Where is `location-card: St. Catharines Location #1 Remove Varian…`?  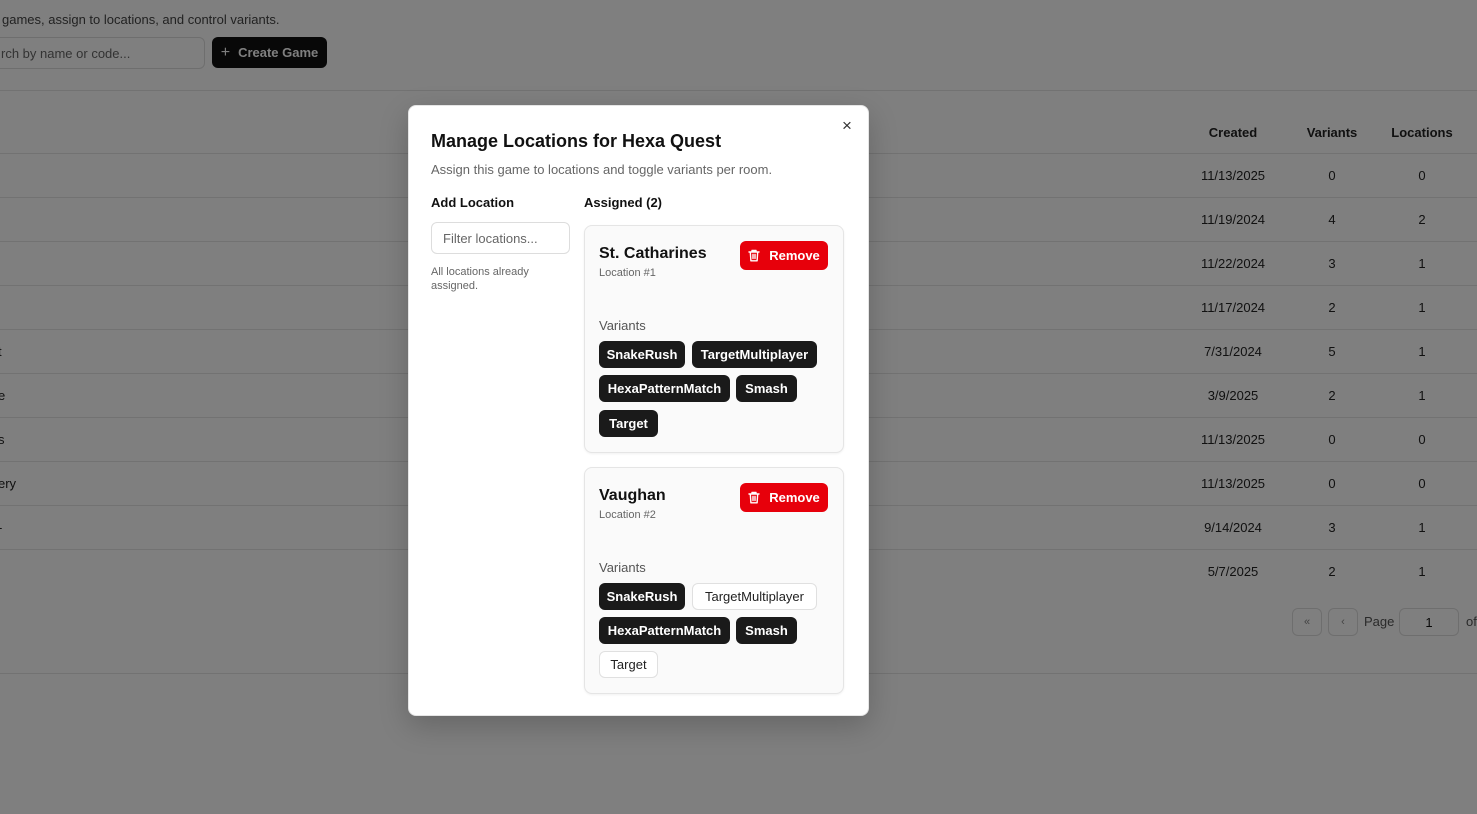
location-card: St. Catharines Location #1 Remove Varian… is located at coordinates (714, 339).